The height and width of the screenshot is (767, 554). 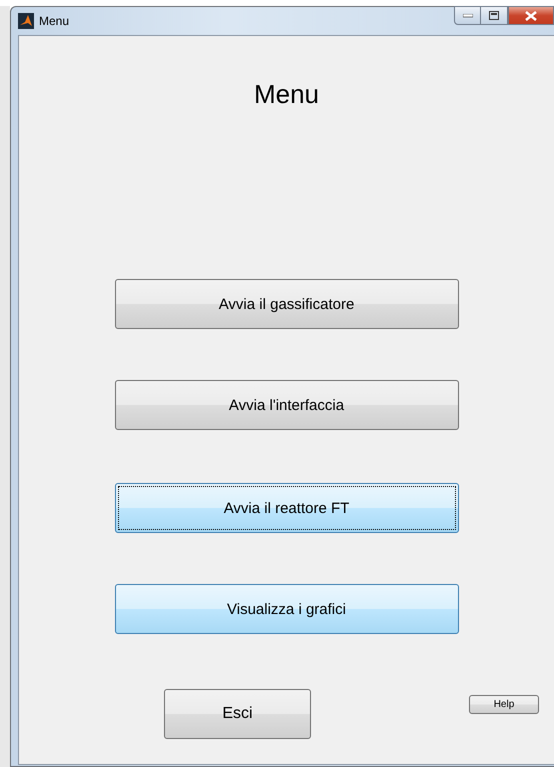 I want to click on app-logo-icon, so click(x=26, y=21).